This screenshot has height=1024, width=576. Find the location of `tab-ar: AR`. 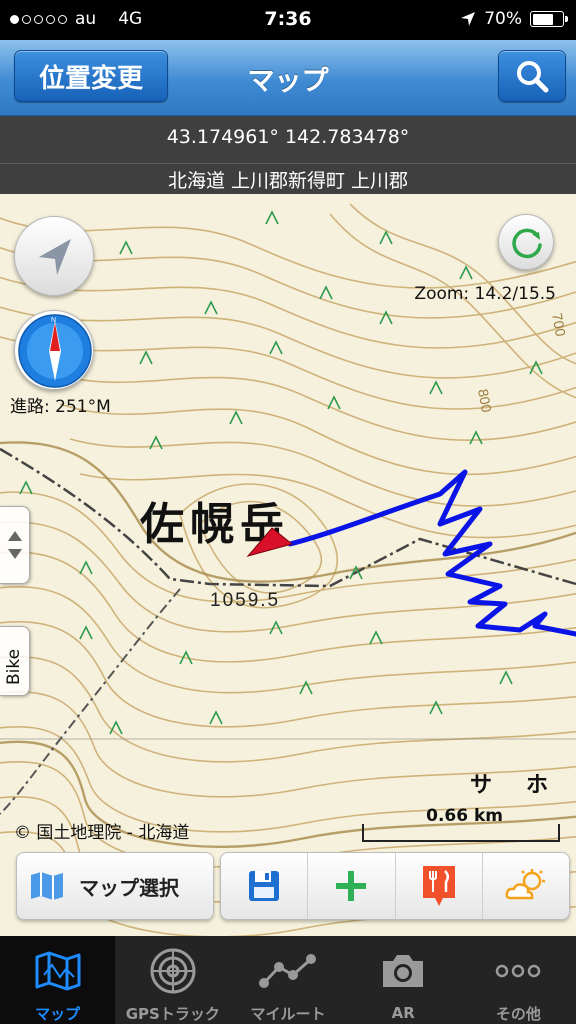

tab-ar: AR is located at coordinates (403, 980).